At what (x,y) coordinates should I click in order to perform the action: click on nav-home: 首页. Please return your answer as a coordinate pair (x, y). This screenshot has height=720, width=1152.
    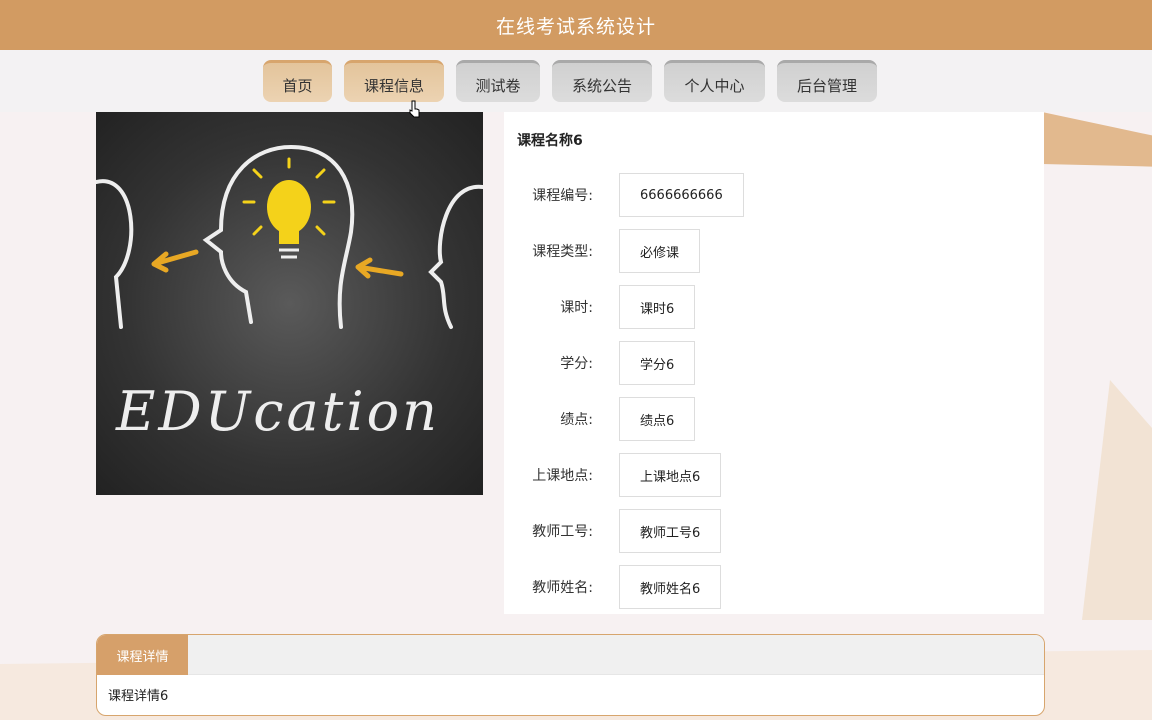
    Looking at the image, I should click on (297, 81).